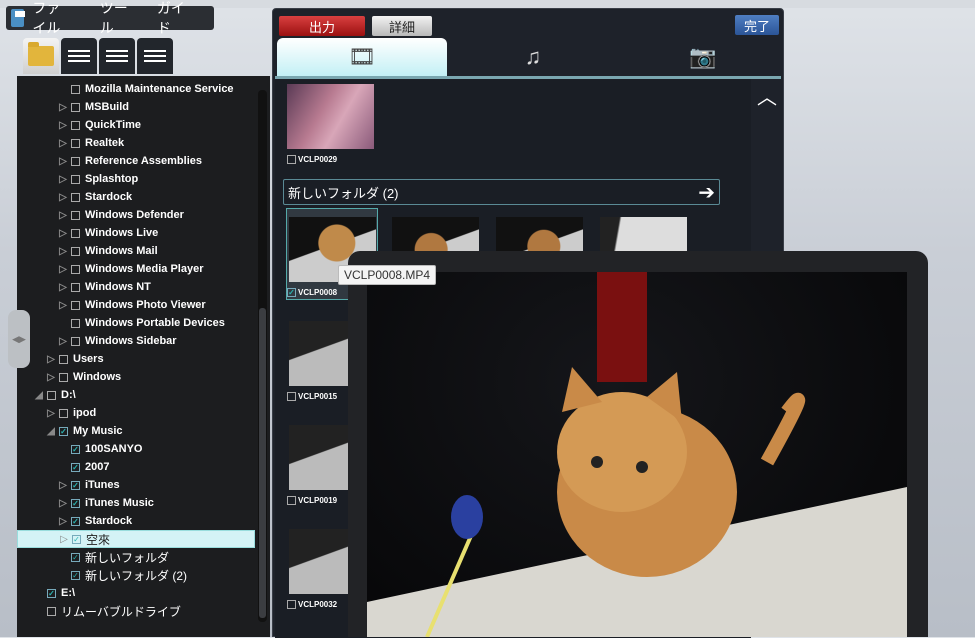  Describe the element at coordinates (115, 19) in the screenshot. I see `menu-tools: ツール` at that location.